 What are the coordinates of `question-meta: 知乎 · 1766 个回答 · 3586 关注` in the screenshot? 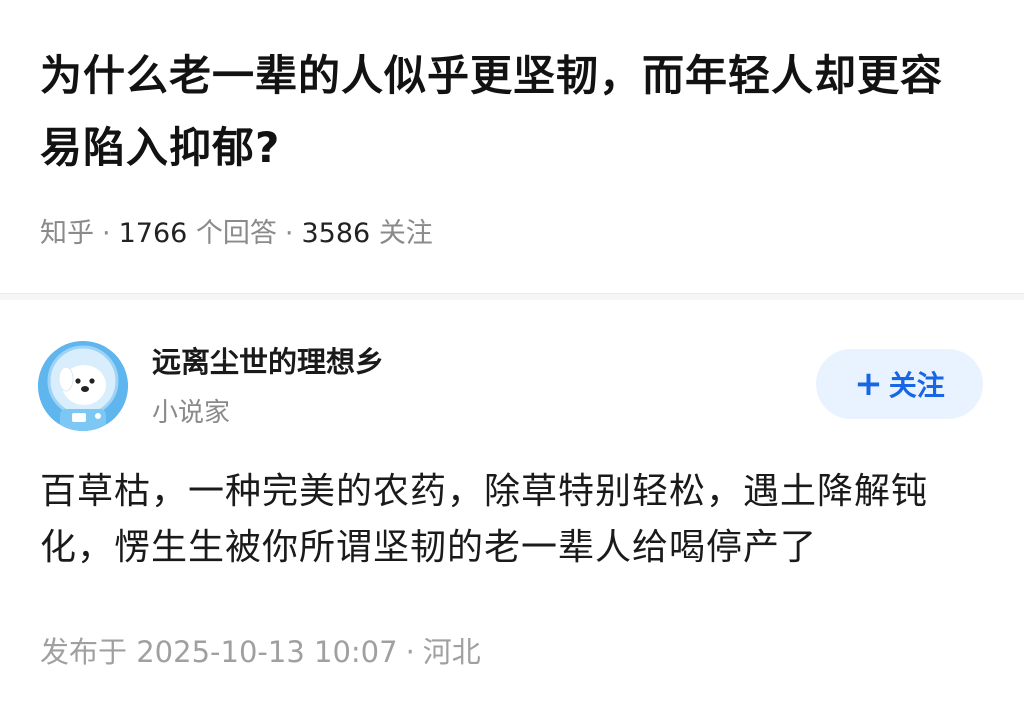 It's located at (236, 234).